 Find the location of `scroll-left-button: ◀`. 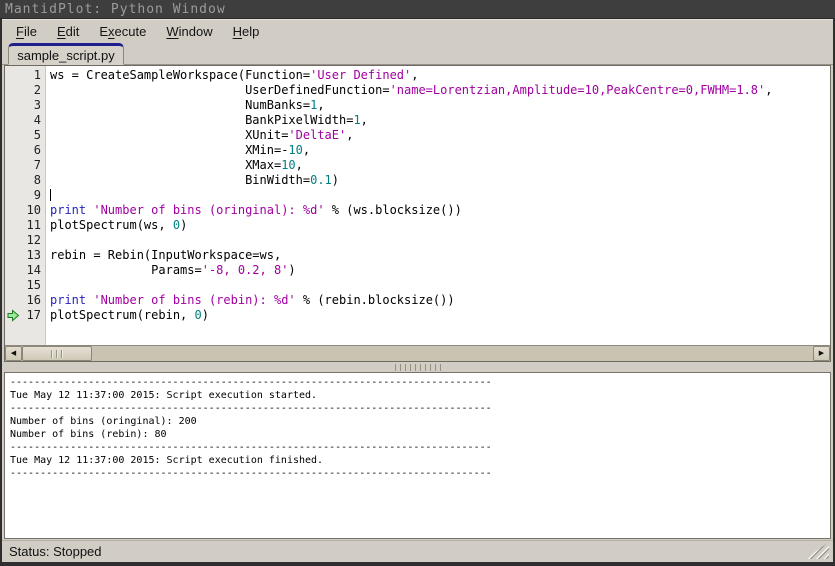

scroll-left-button: ◀ is located at coordinates (13, 353).